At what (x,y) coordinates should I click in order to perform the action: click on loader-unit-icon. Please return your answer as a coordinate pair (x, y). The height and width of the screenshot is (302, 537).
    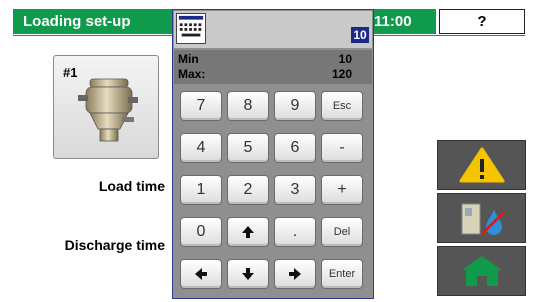
    Looking at the image, I should click on (108, 110).